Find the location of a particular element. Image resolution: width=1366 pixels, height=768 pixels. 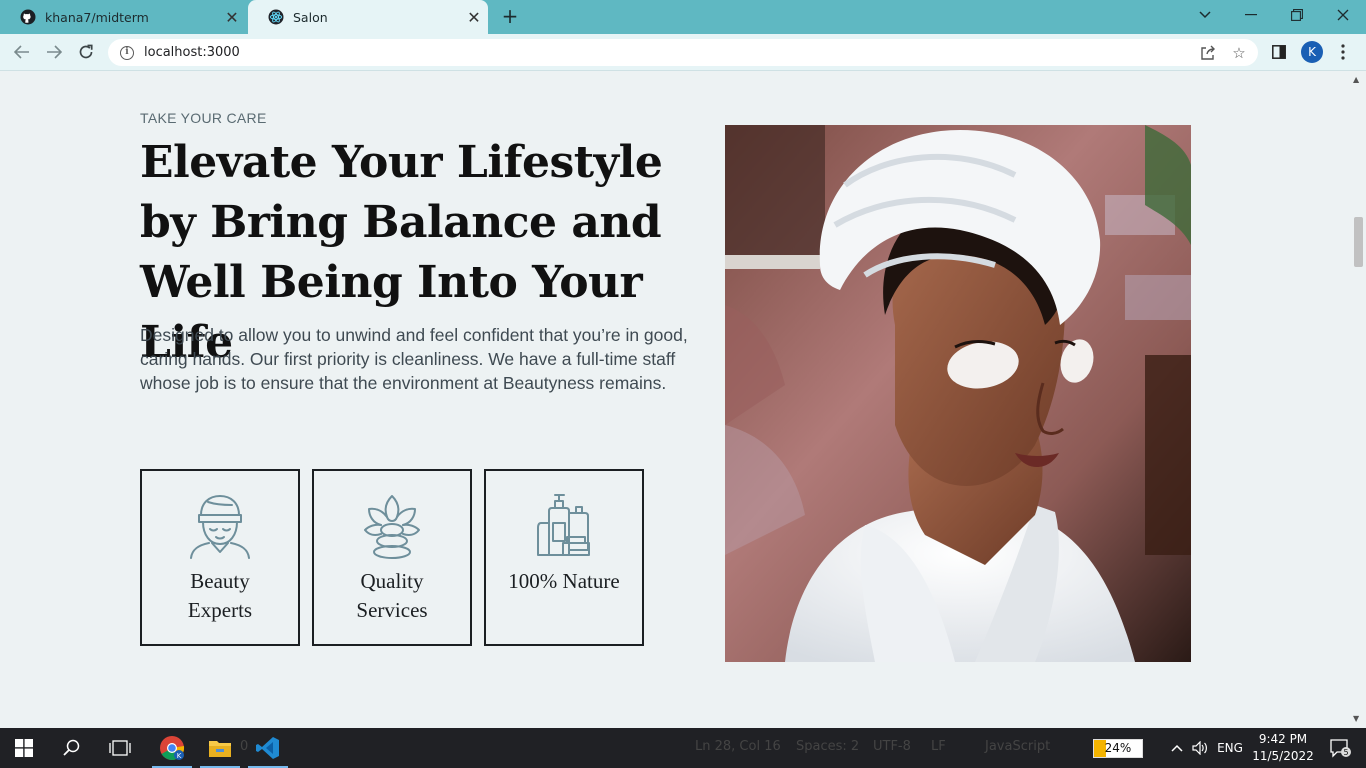

status-encoding: UTF-8 is located at coordinates (892, 746).